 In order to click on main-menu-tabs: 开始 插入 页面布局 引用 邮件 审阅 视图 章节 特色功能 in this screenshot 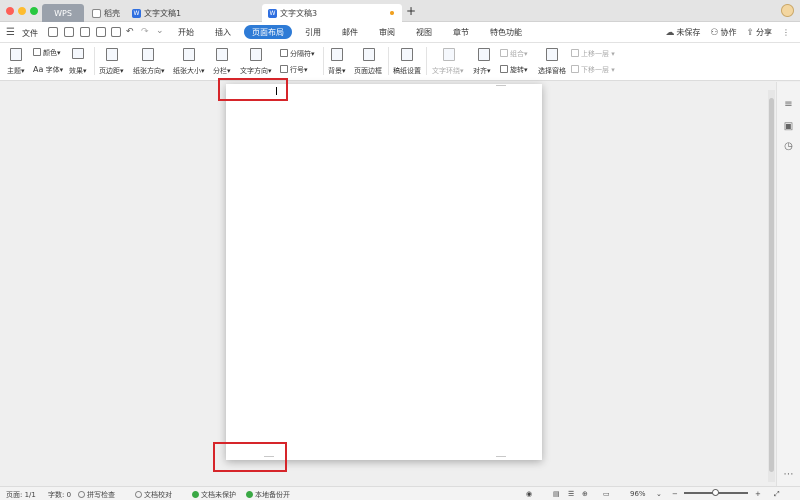, I will do `click(352, 32)`.